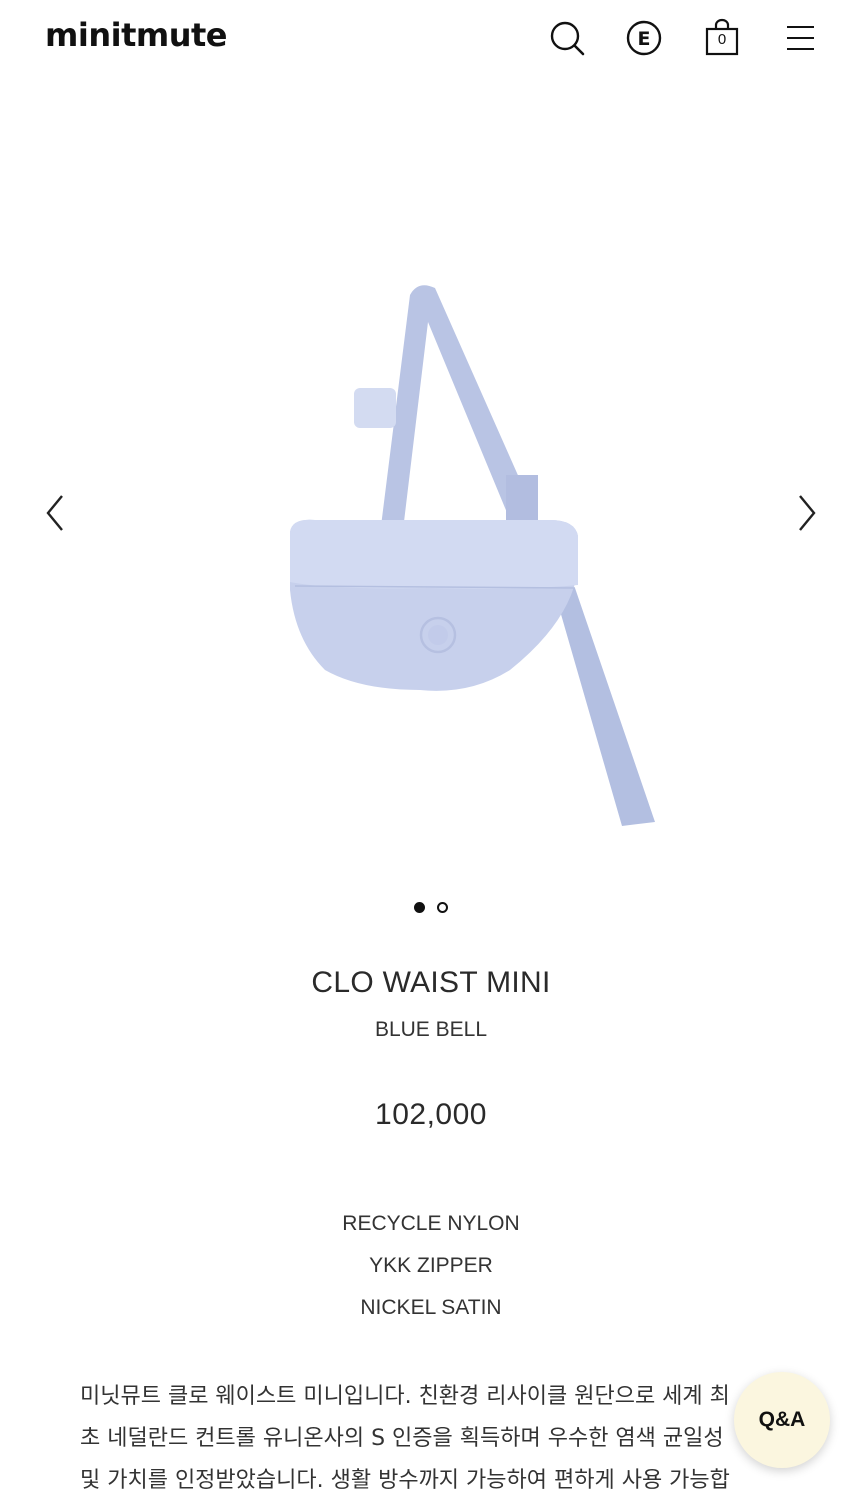  I want to click on carousel-next-arrow-icon, so click(807, 513).